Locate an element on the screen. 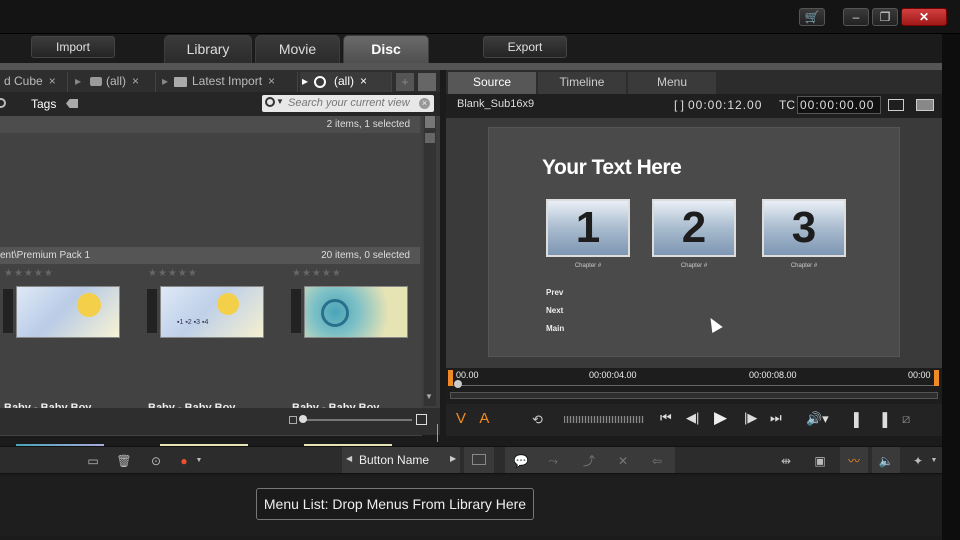  moon-graphic is located at coordinates (89, 305).